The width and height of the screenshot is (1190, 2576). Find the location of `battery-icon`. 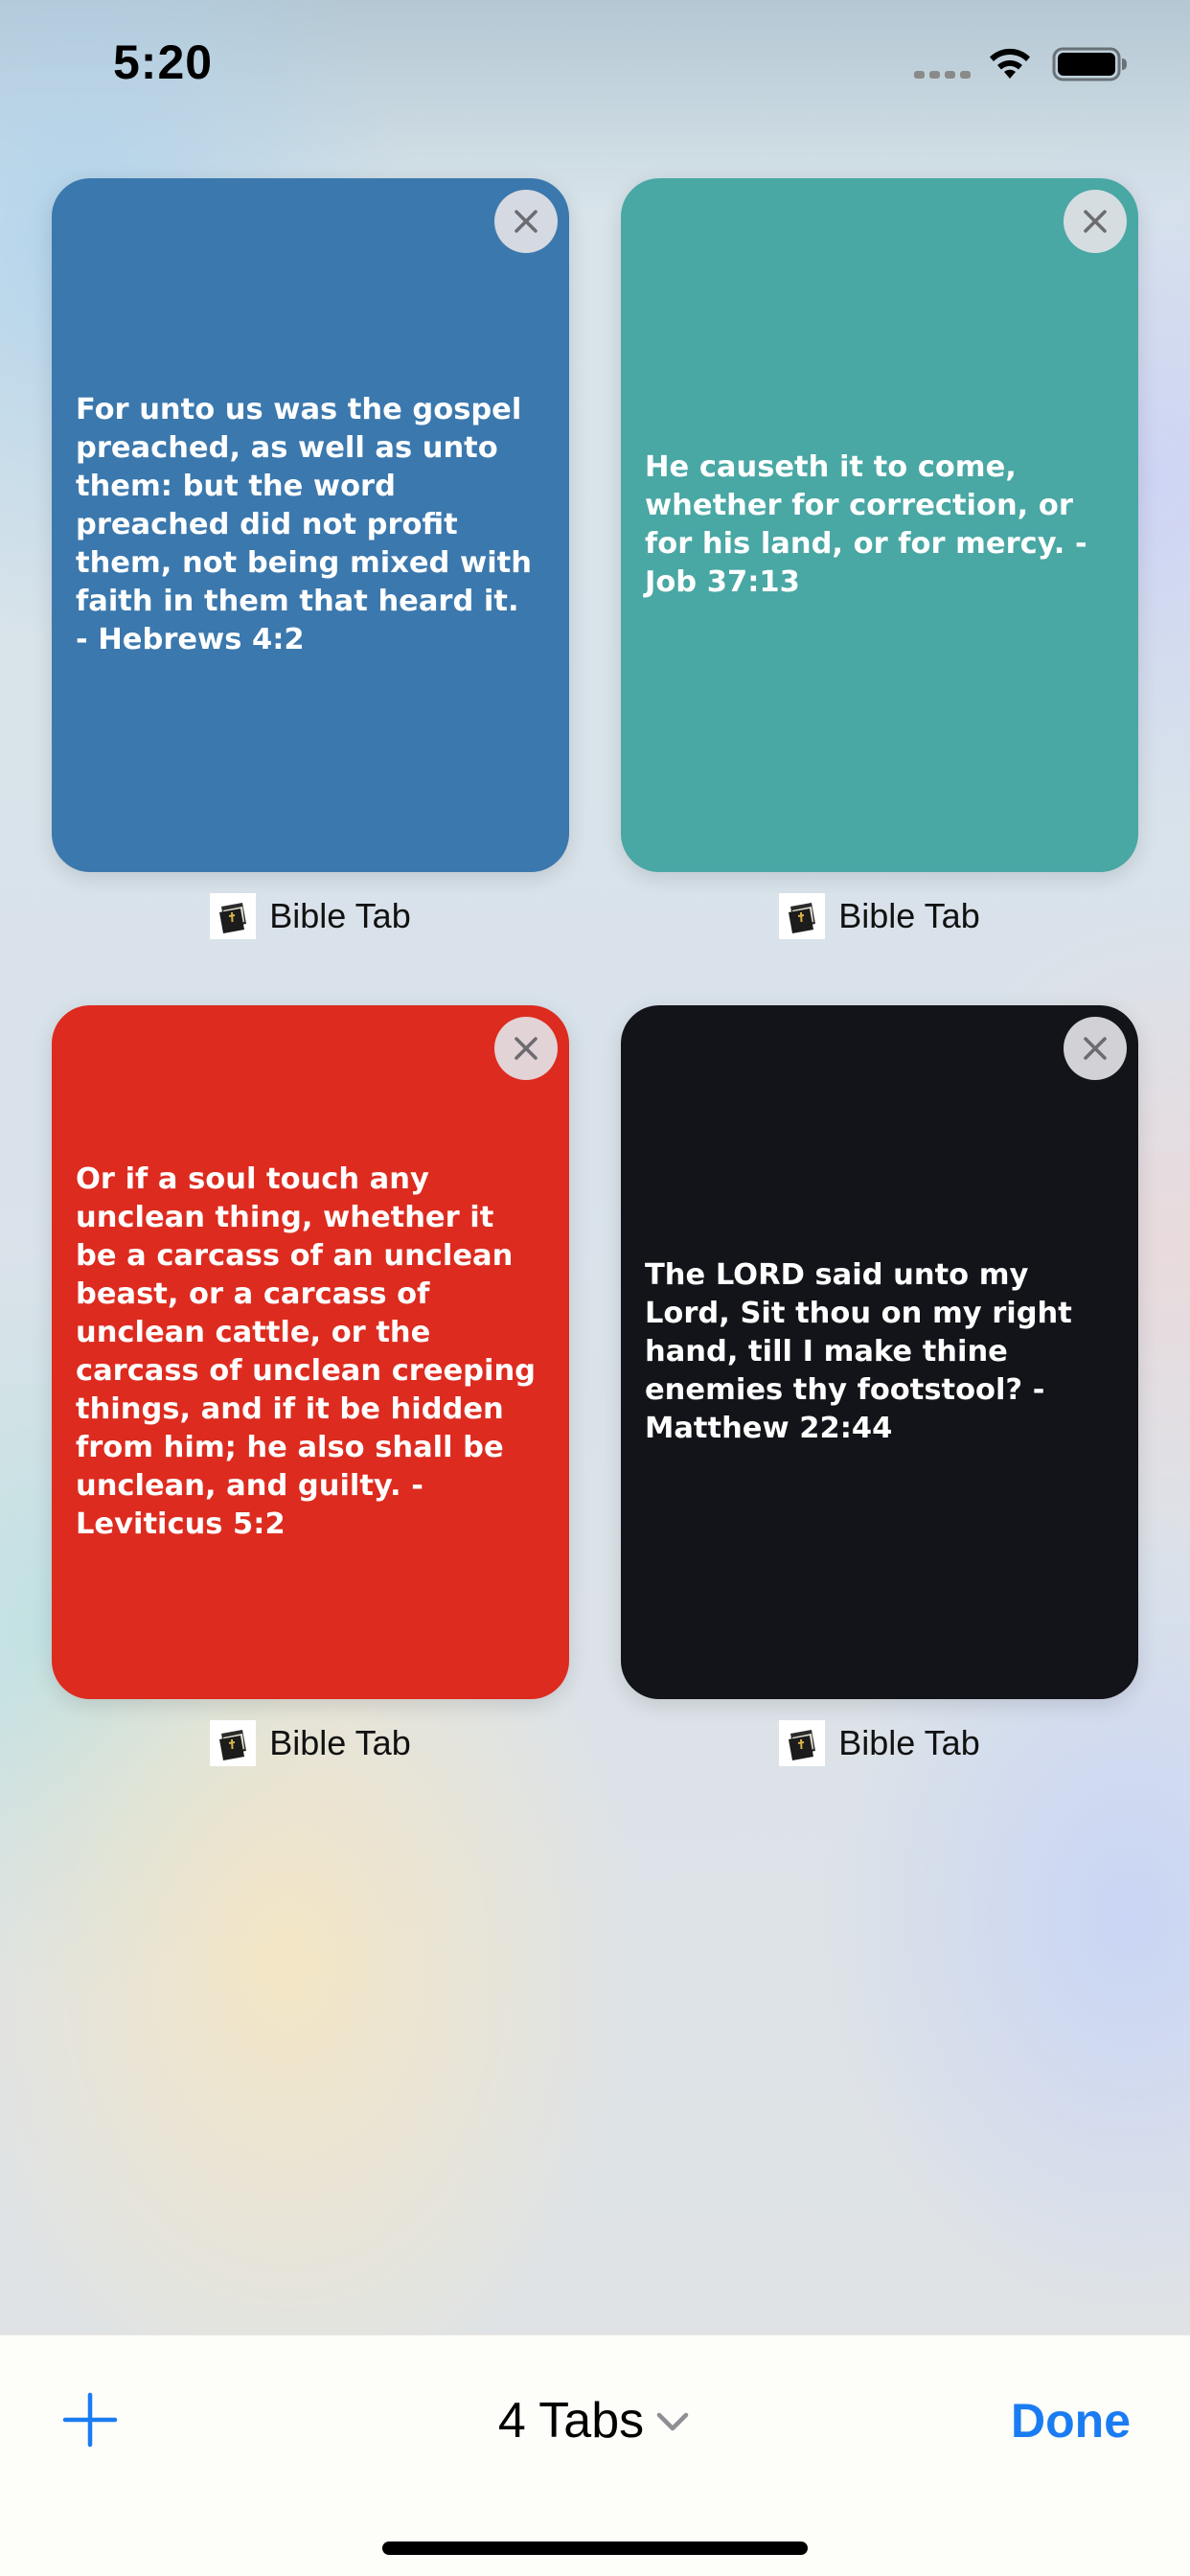

battery-icon is located at coordinates (1090, 64).